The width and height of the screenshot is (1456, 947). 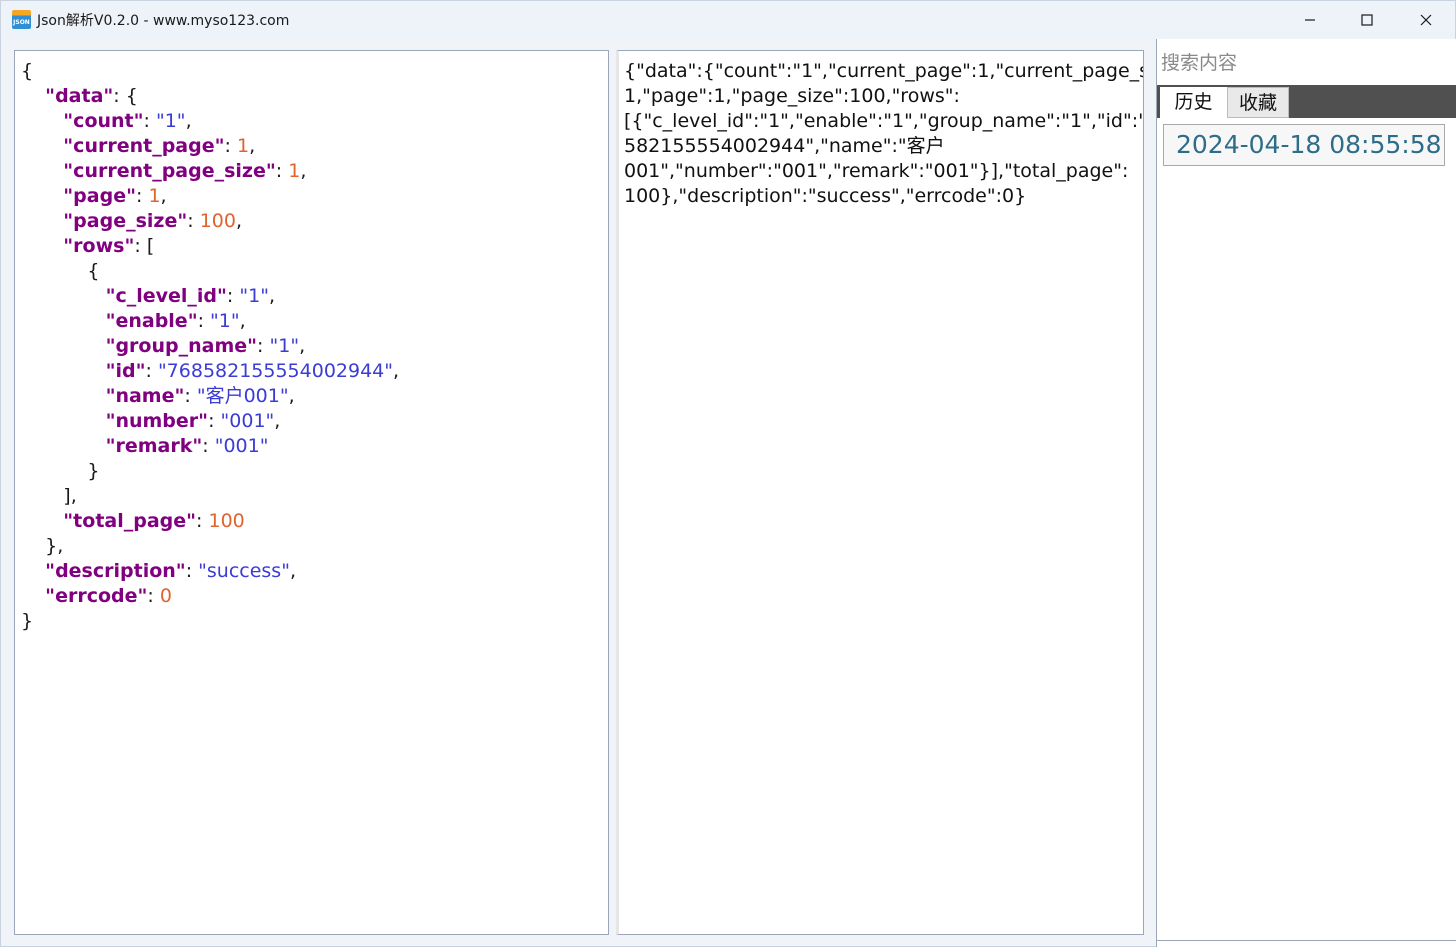 I want to click on history-list: 2024-04-18 08:55:58, so click(x=1304, y=145).